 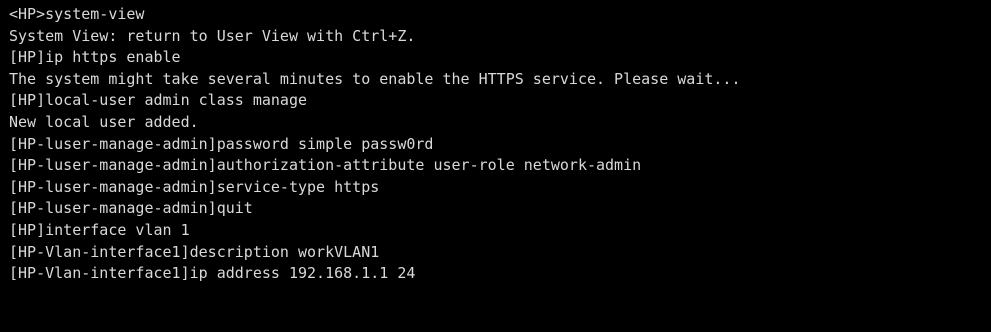 I want to click on terminal-line-command-interface-vlan: [HP]interface vlan 1, so click(x=99, y=229).